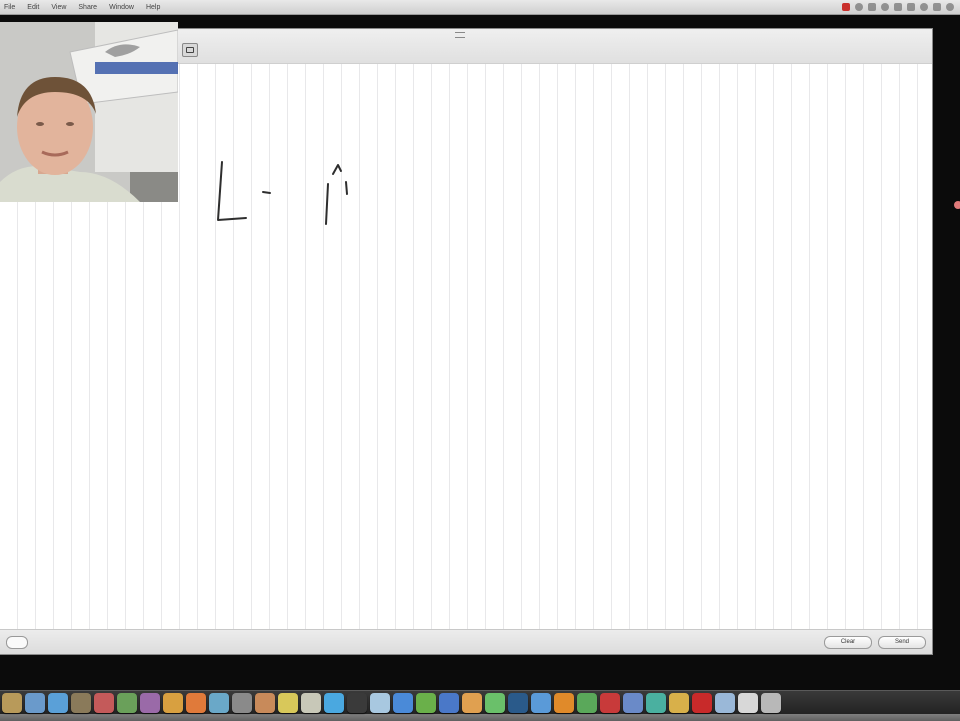 This screenshot has height=721, width=960. Describe the element at coordinates (265, 703) in the screenshot. I see `preview-icon` at that location.